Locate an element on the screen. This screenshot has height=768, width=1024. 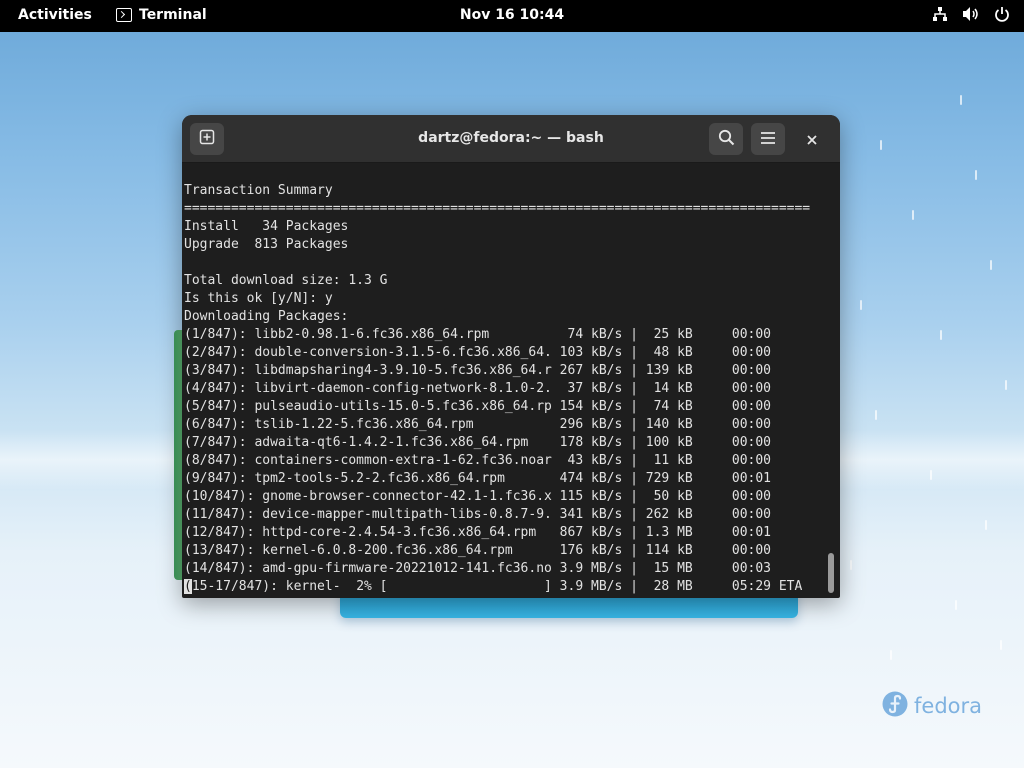
network-icon is located at coordinates (940, 14).